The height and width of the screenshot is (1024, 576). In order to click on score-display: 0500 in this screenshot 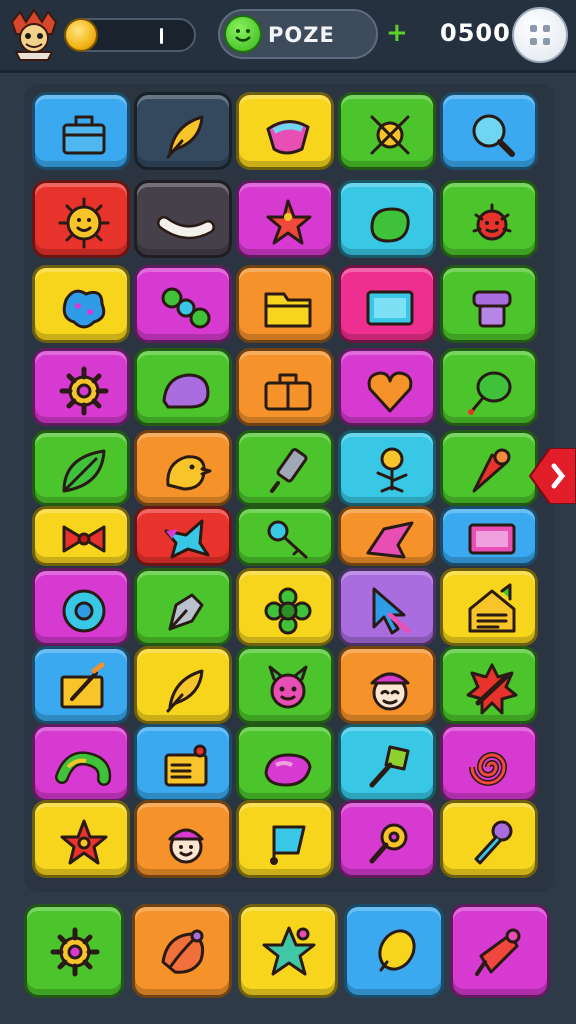, I will do `click(475, 33)`.